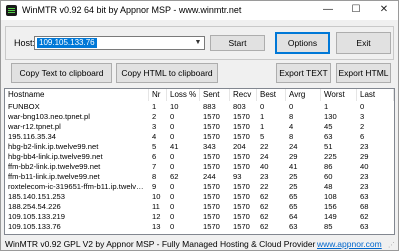 The image size is (399, 251). I want to click on cell-sent: 244, so click(209, 176).